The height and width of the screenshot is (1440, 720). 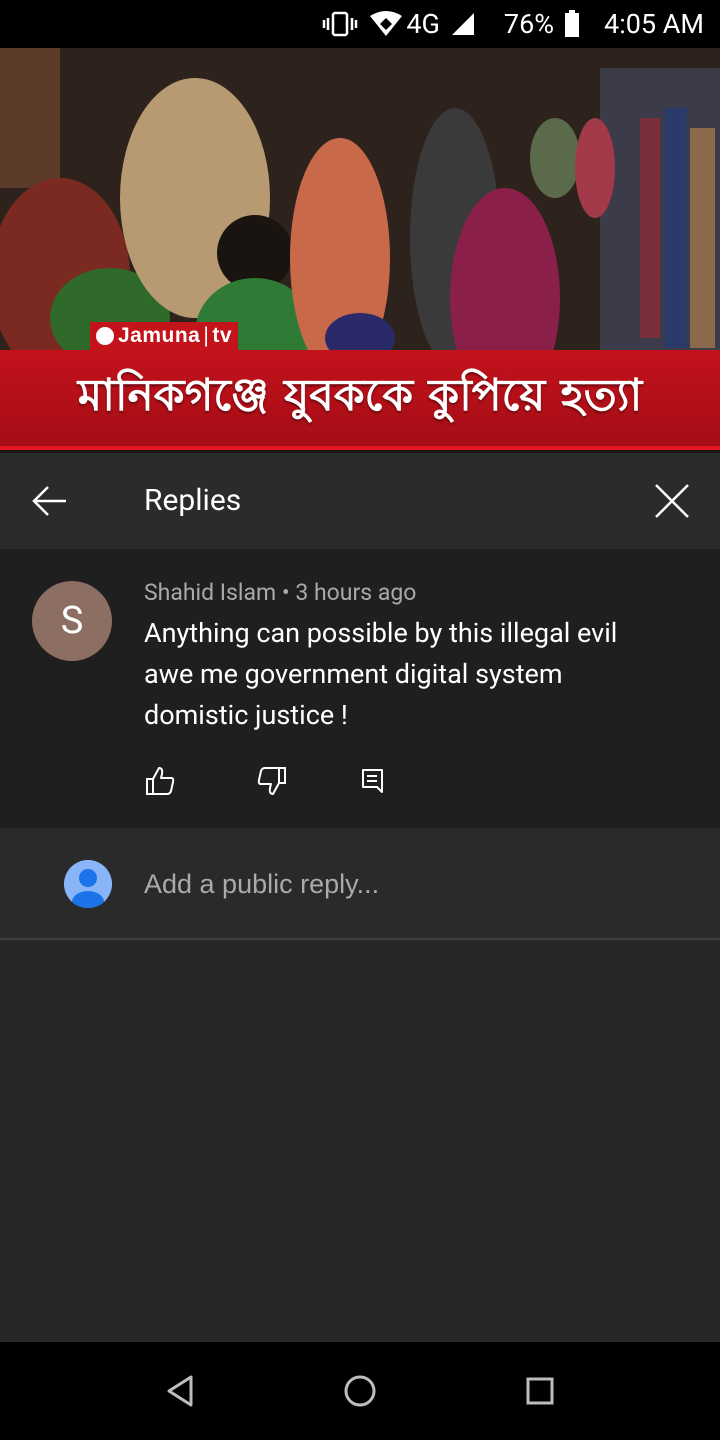 I want to click on system-nav-bar, so click(x=360, y=1391).